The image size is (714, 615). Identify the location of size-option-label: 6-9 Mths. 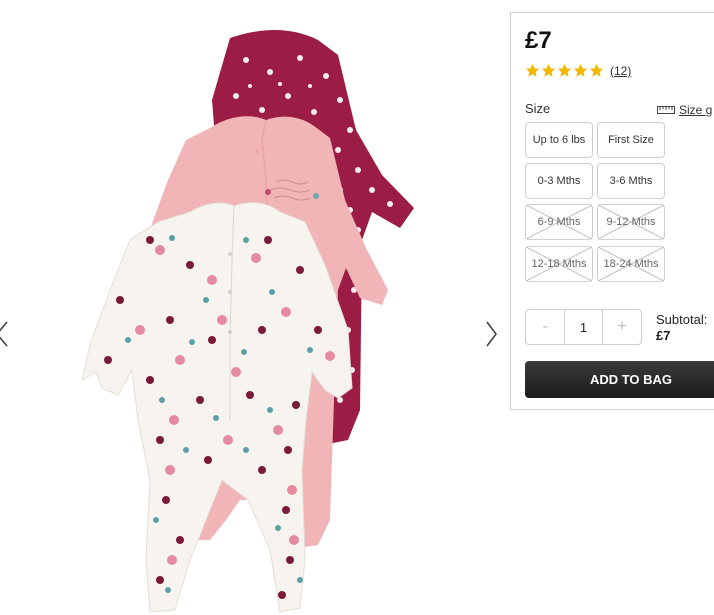
(559, 222).